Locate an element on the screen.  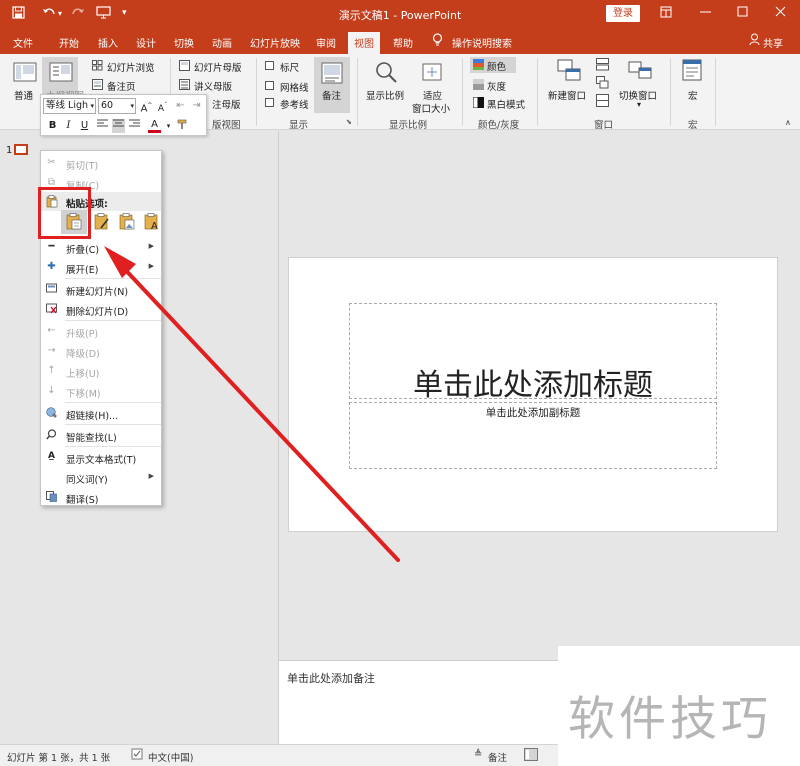
normal-view-status-icon is located at coordinates (531, 756).